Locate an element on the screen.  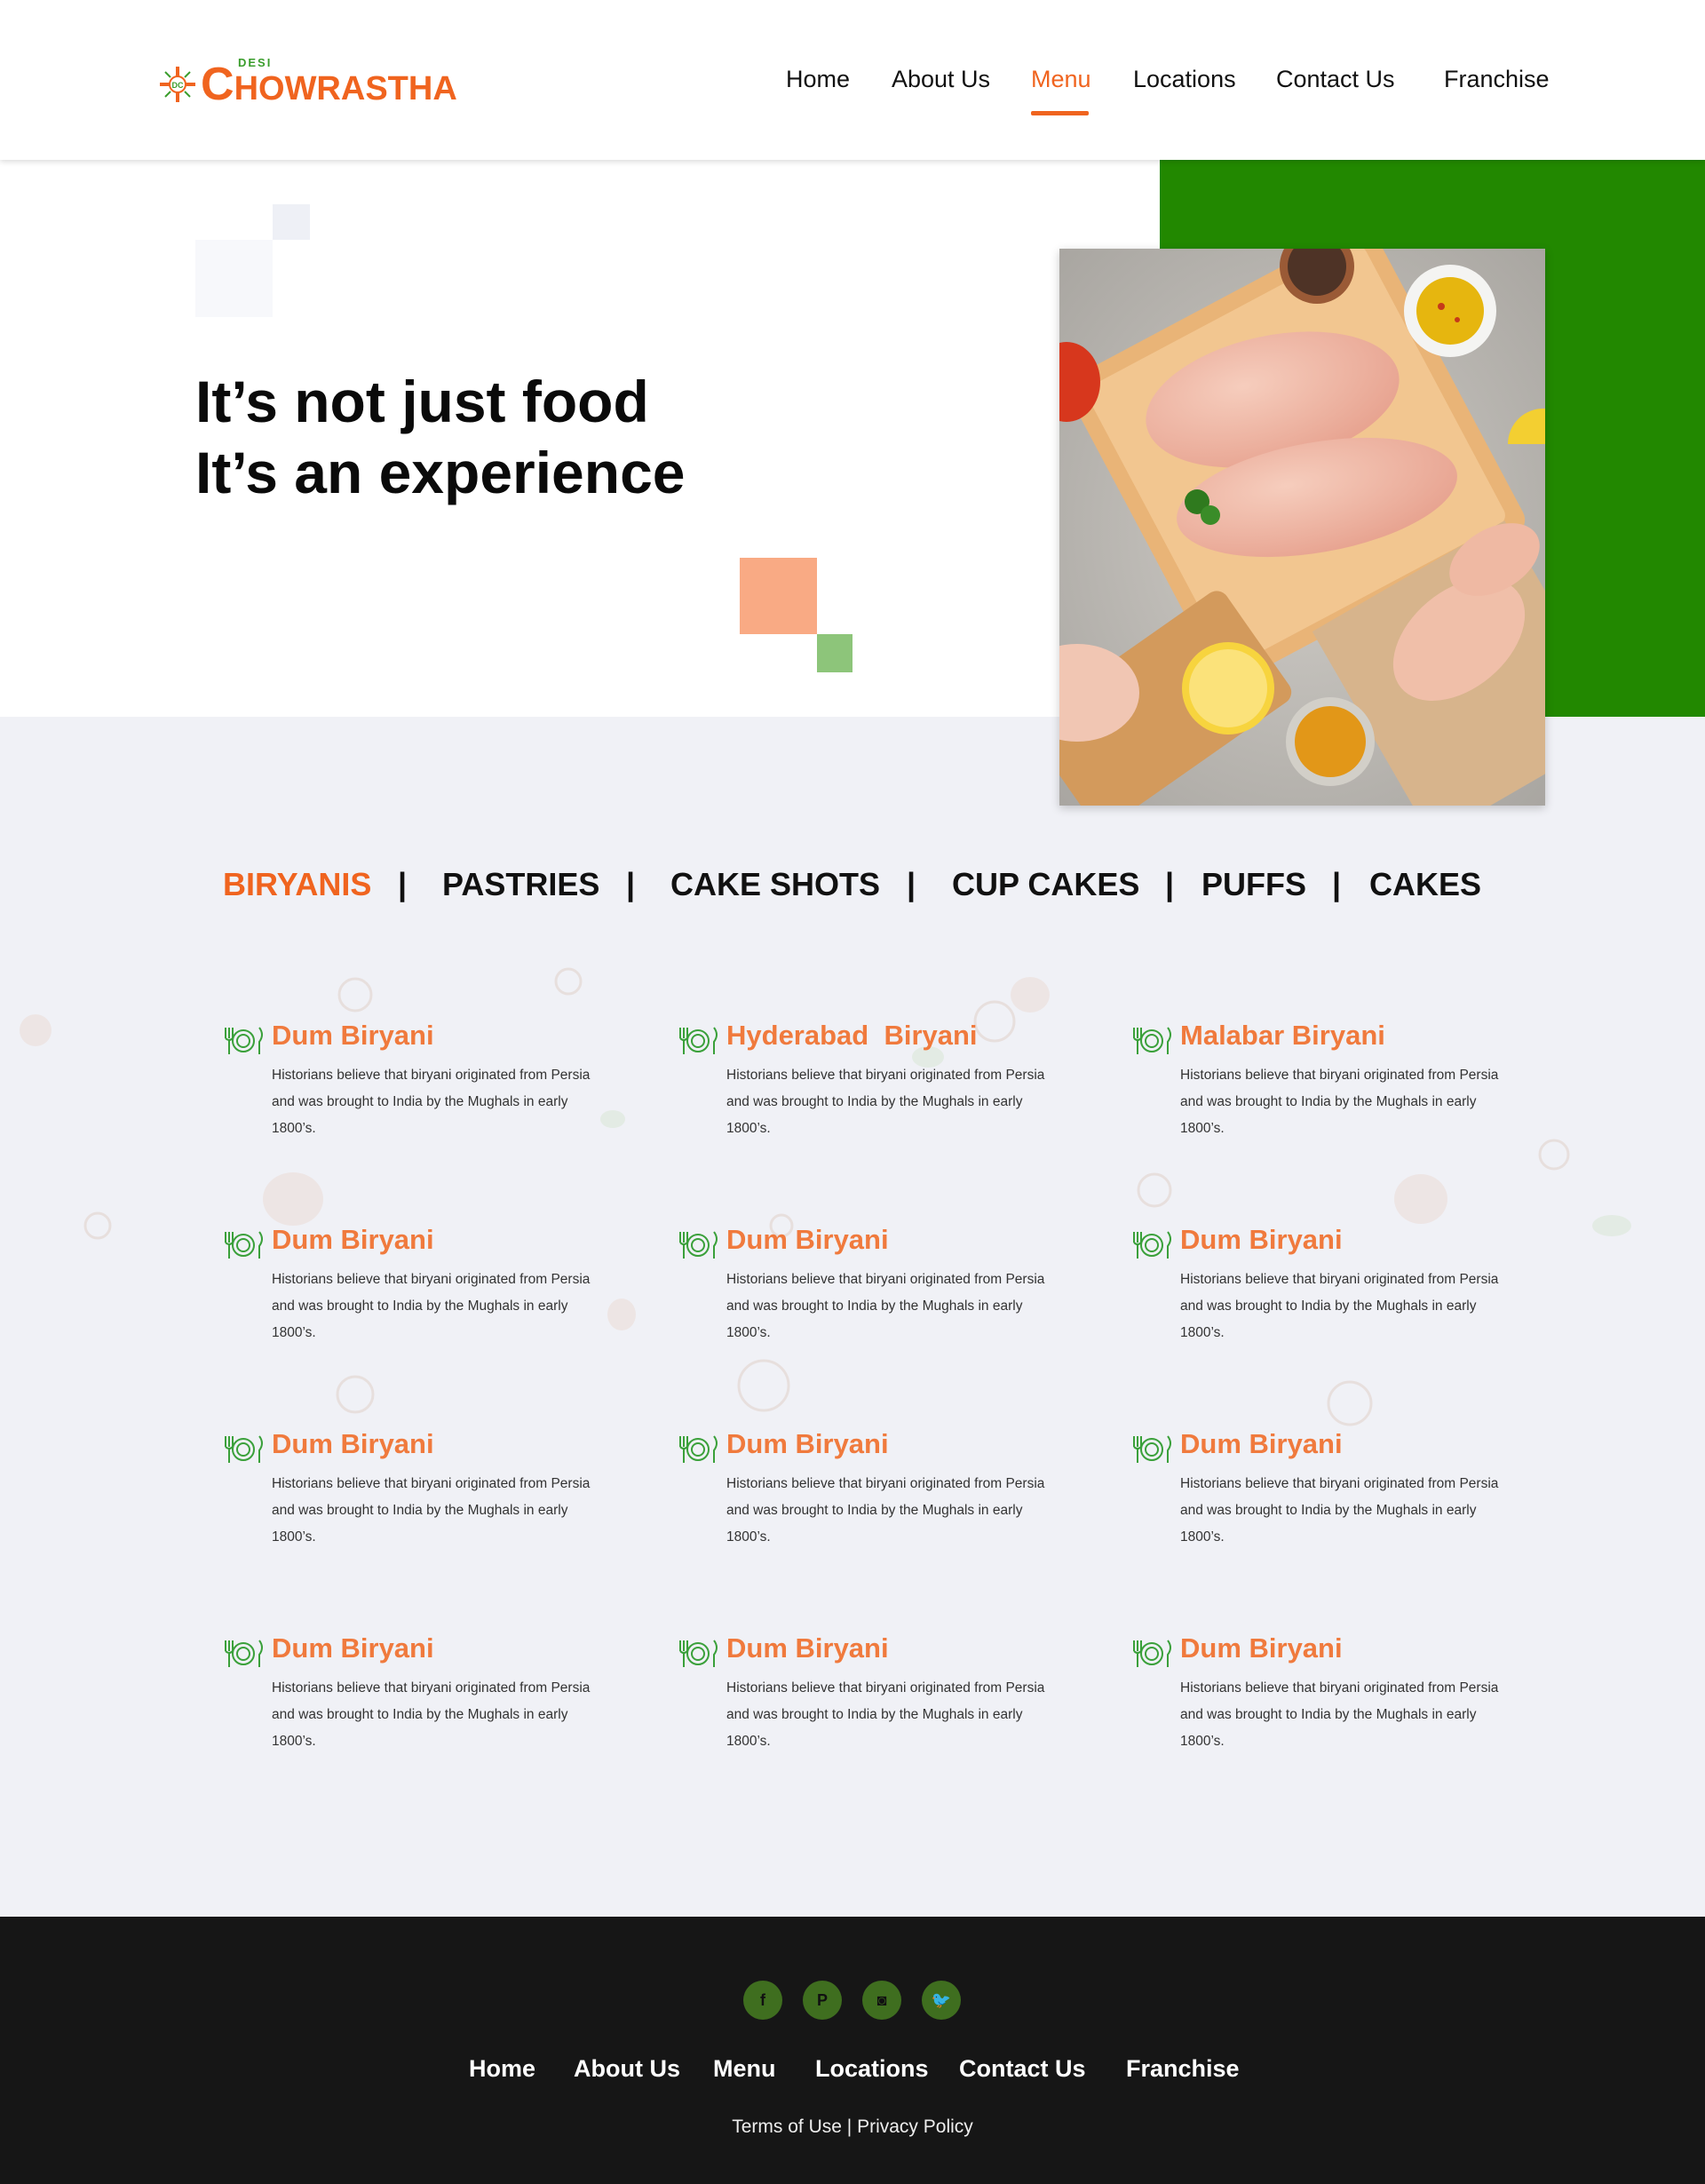
svg-text: DC is located at coordinates (178, 85).